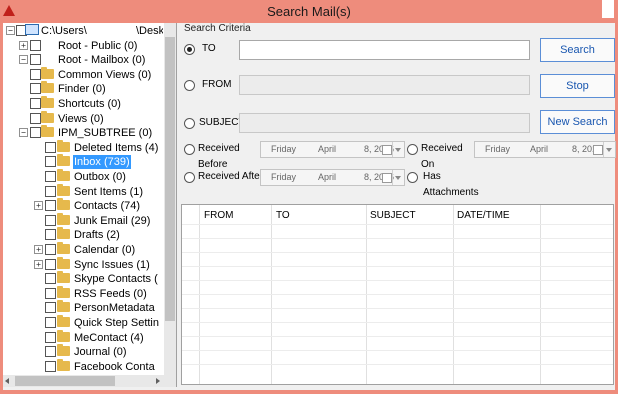 The width and height of the screenshot is (618, 394). I want to click on received-after-checkbox, so click(189, 177).